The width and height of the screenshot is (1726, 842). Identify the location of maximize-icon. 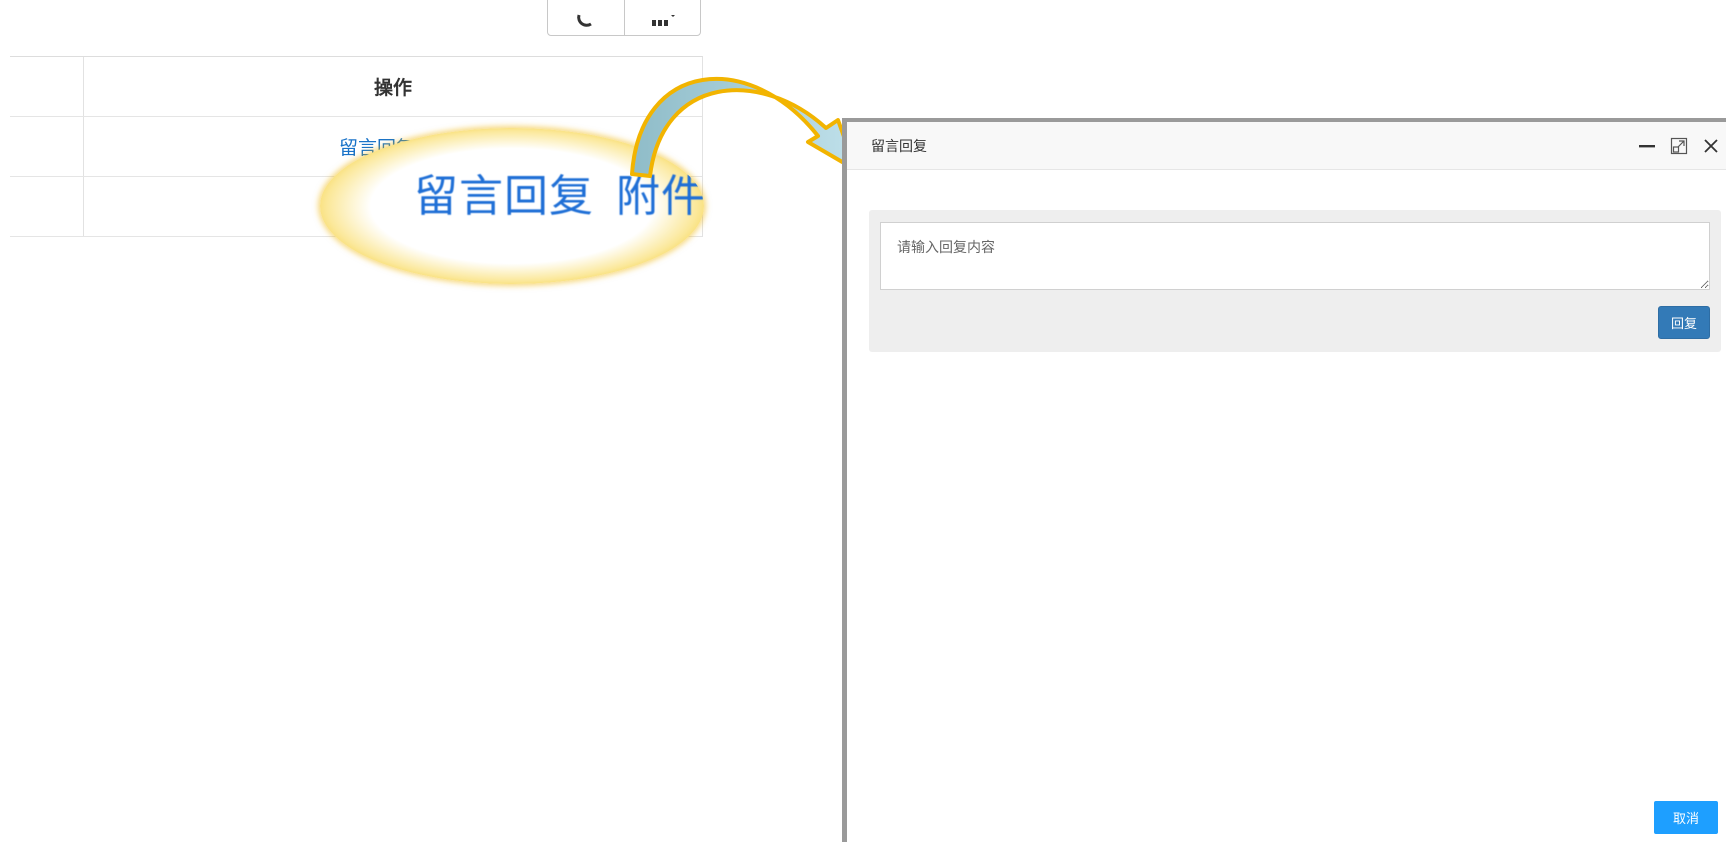
(1679, 146).